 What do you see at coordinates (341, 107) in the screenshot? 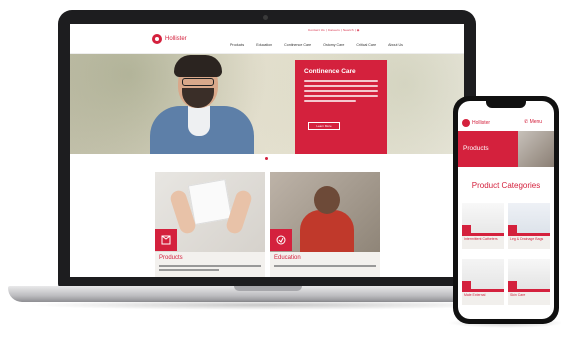
I see `hero-card: Continence Care Learn More` at bounding box center [341, 107].